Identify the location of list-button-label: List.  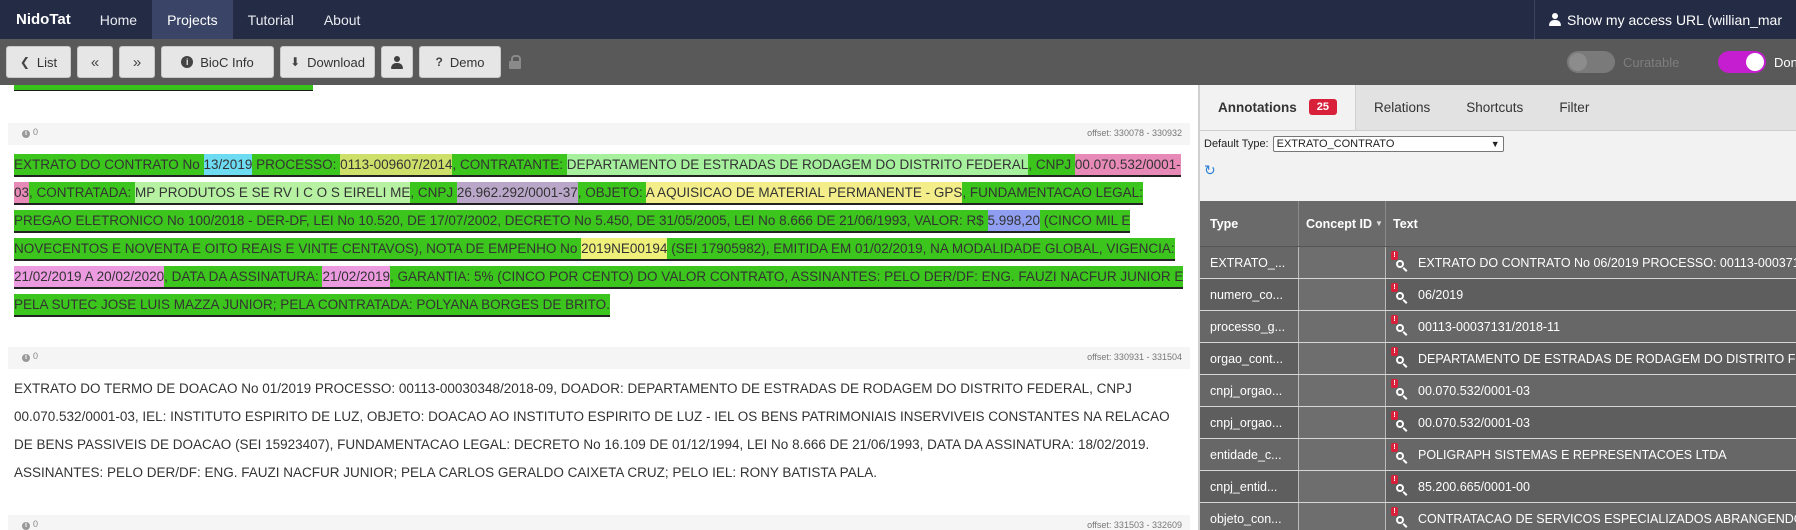
(47, 62).